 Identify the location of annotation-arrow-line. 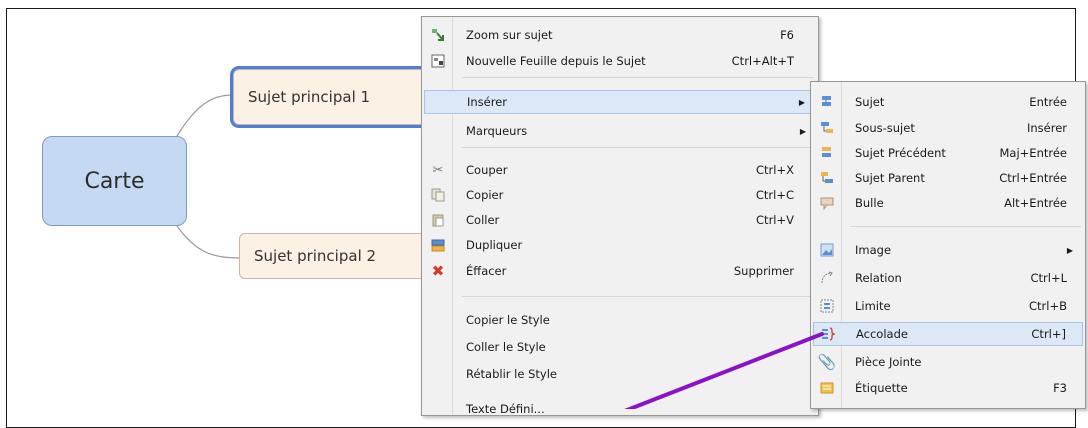
(724, 370).